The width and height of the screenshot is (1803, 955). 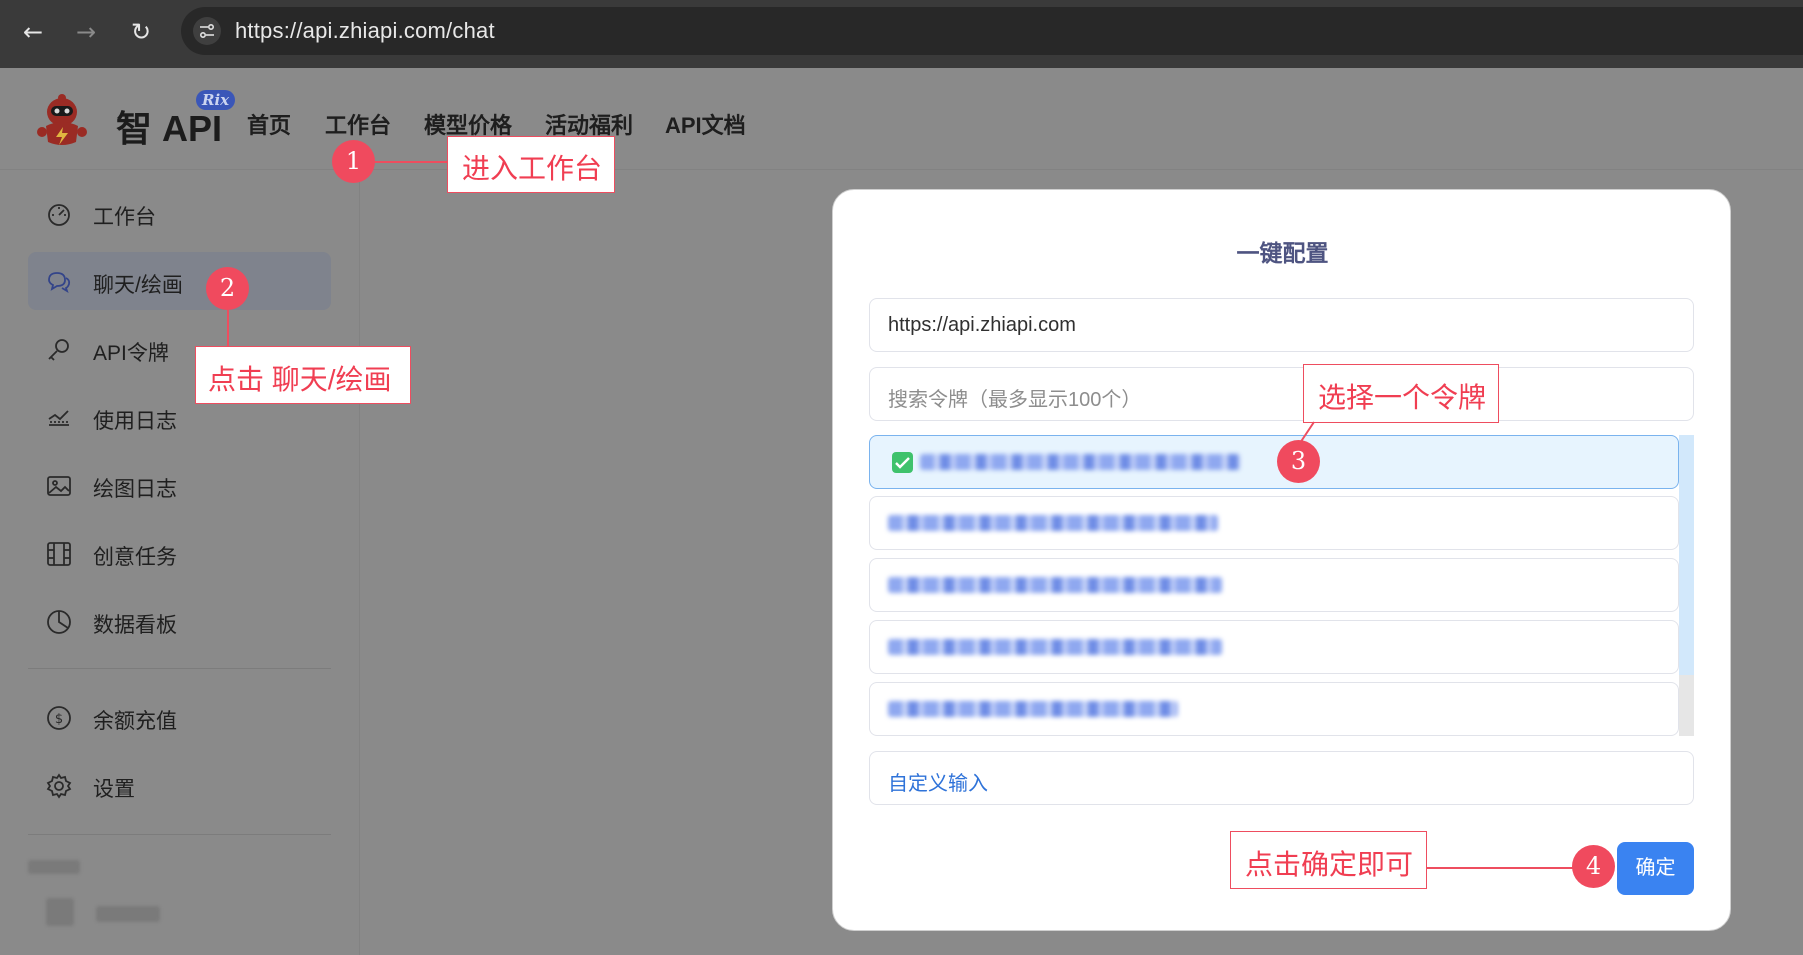 I want to click on token-option-selected, so click(x=1274, y=462).